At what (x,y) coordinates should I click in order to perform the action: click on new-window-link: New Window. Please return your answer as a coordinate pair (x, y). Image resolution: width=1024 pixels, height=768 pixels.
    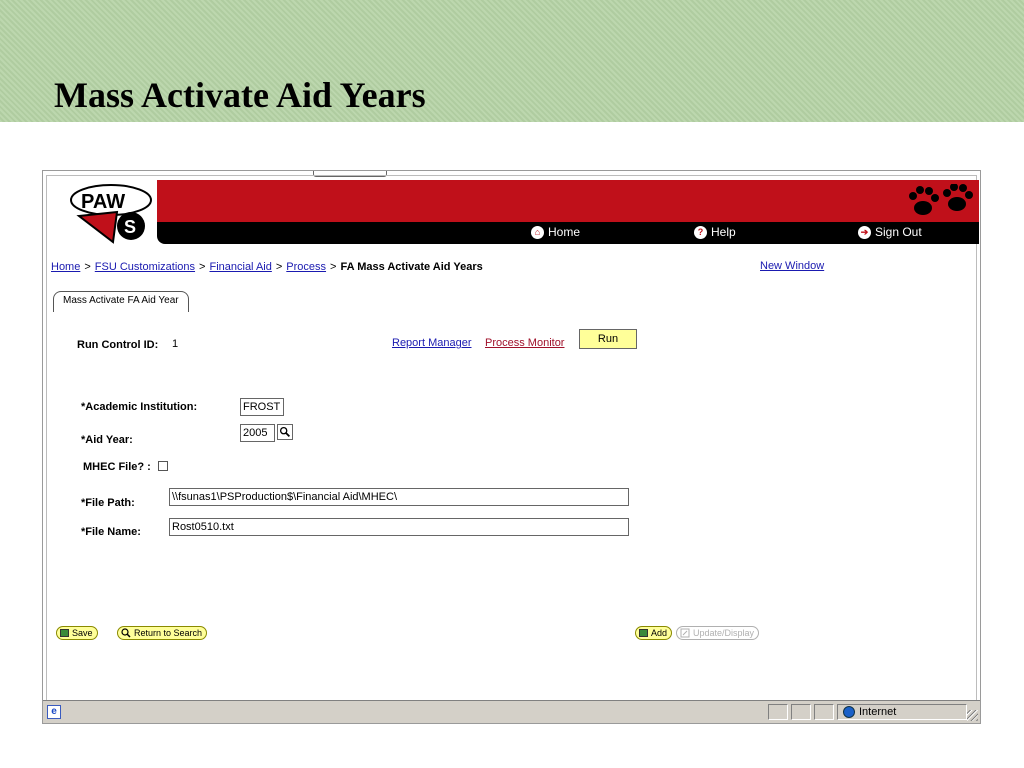
    Looking at the image, I should click on (792, 266).